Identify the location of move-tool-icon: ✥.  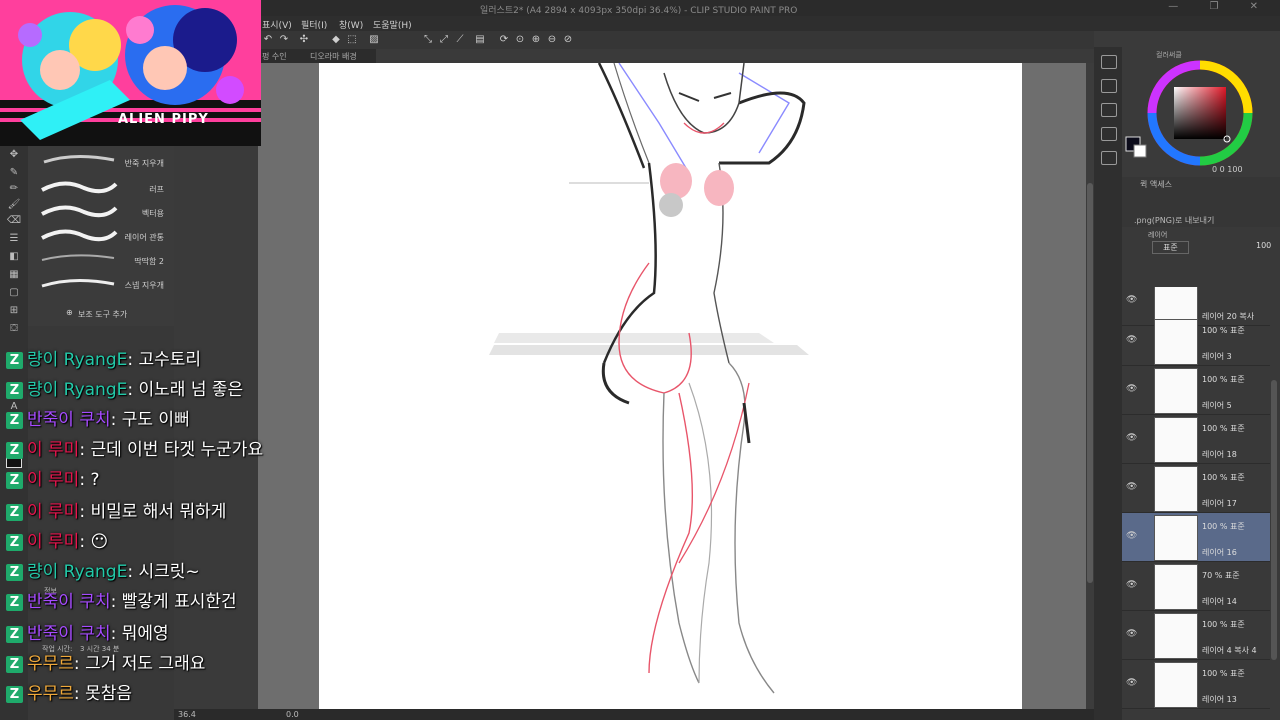
(14, 155).